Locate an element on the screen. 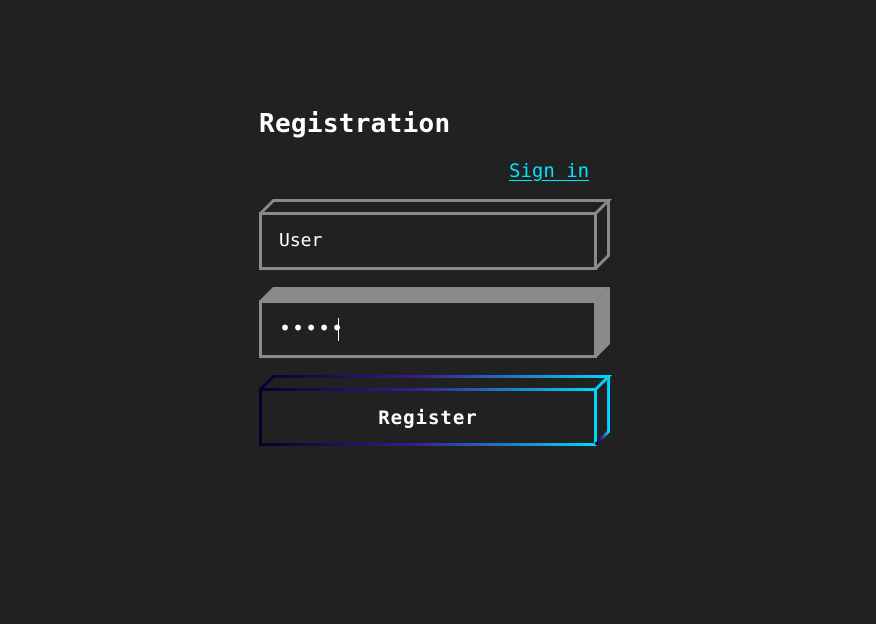  username-field is located at coordinates (436, 235).